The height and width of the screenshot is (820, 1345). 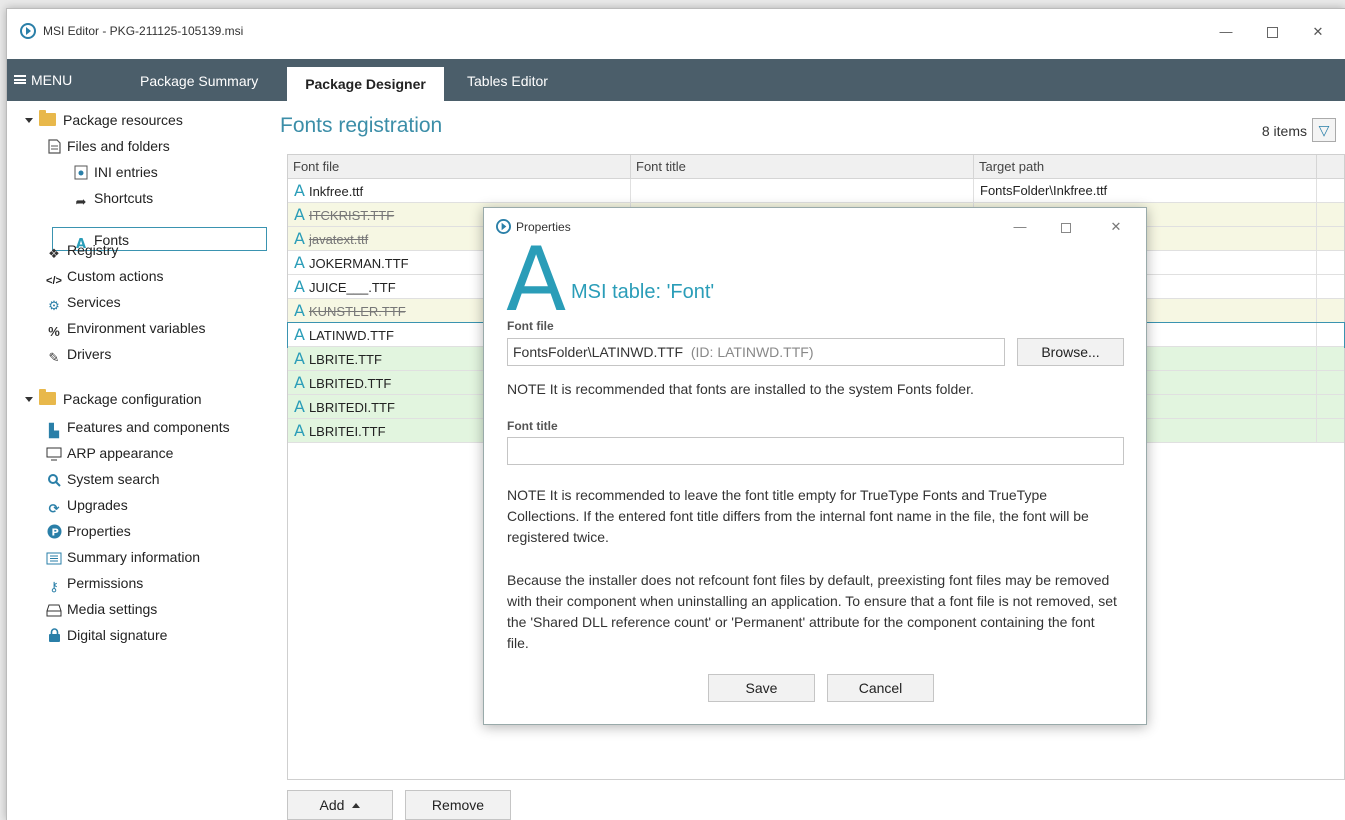 What do you see at coordinates (103, 479) in the screenshot?
I see `sidebar-item-system-search: System search` at bounding box center [103, 479].